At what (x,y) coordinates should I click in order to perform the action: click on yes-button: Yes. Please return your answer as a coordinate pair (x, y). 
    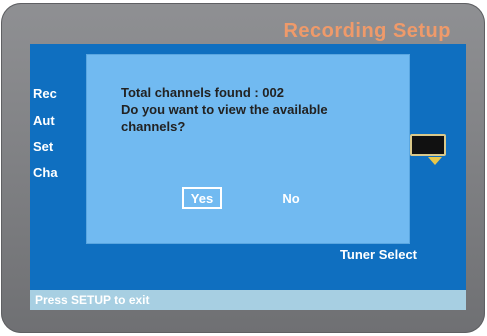
    Looking at the image, I should click on (202, 198).